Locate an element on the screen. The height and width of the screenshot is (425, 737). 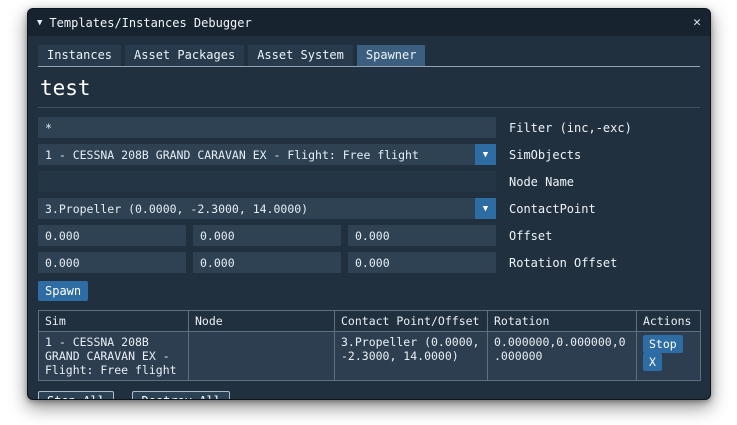
window-title: Templates/Instances Debugger is located at coordinates (150, 22).